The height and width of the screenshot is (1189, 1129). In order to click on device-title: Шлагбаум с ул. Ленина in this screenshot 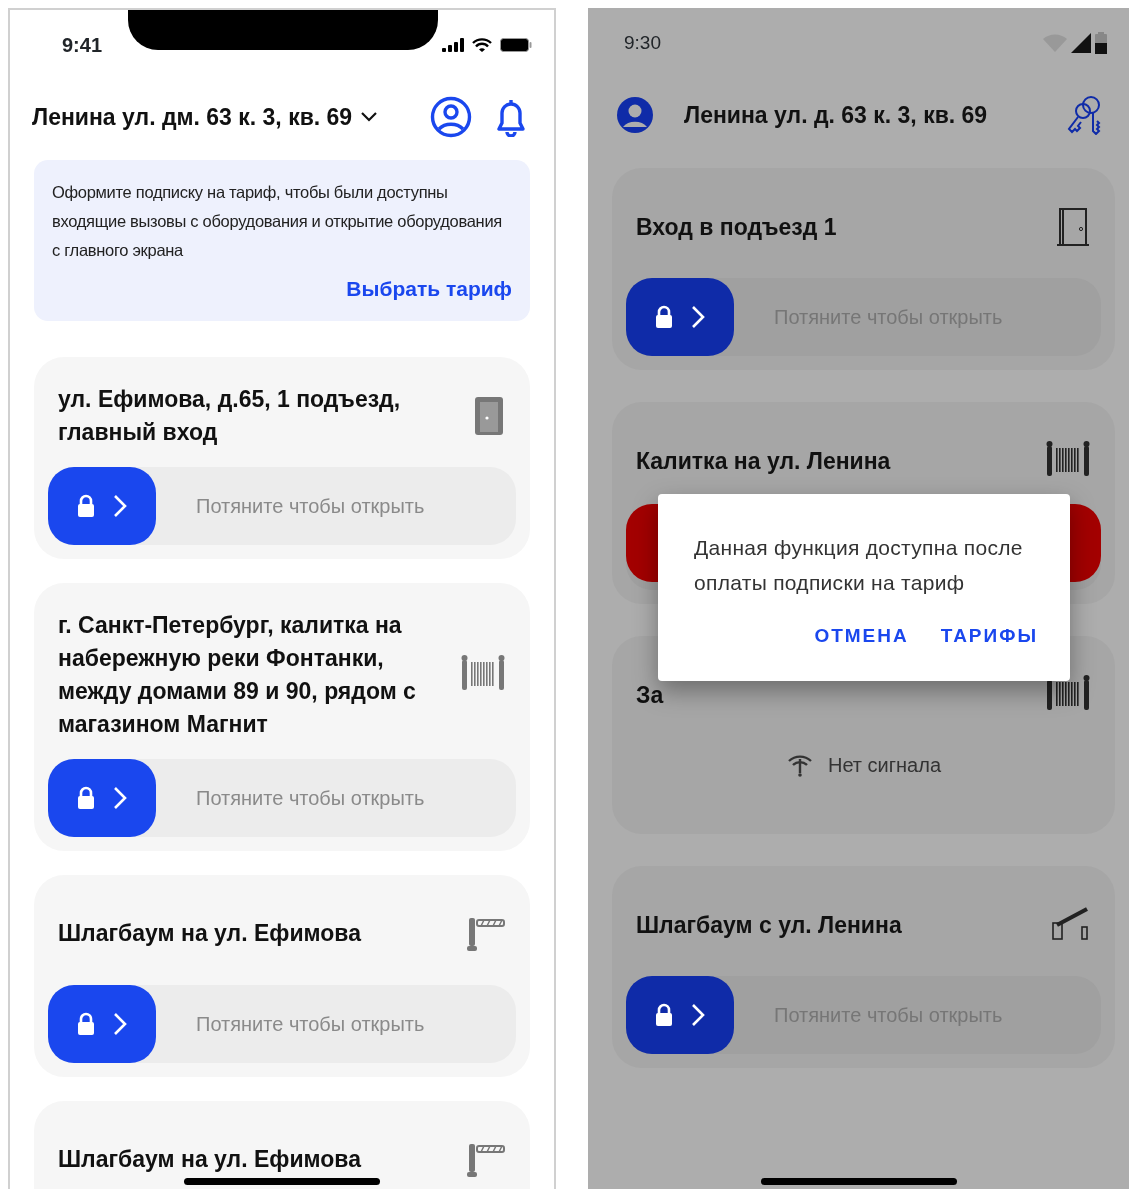, I will do `click(769, 925)`.